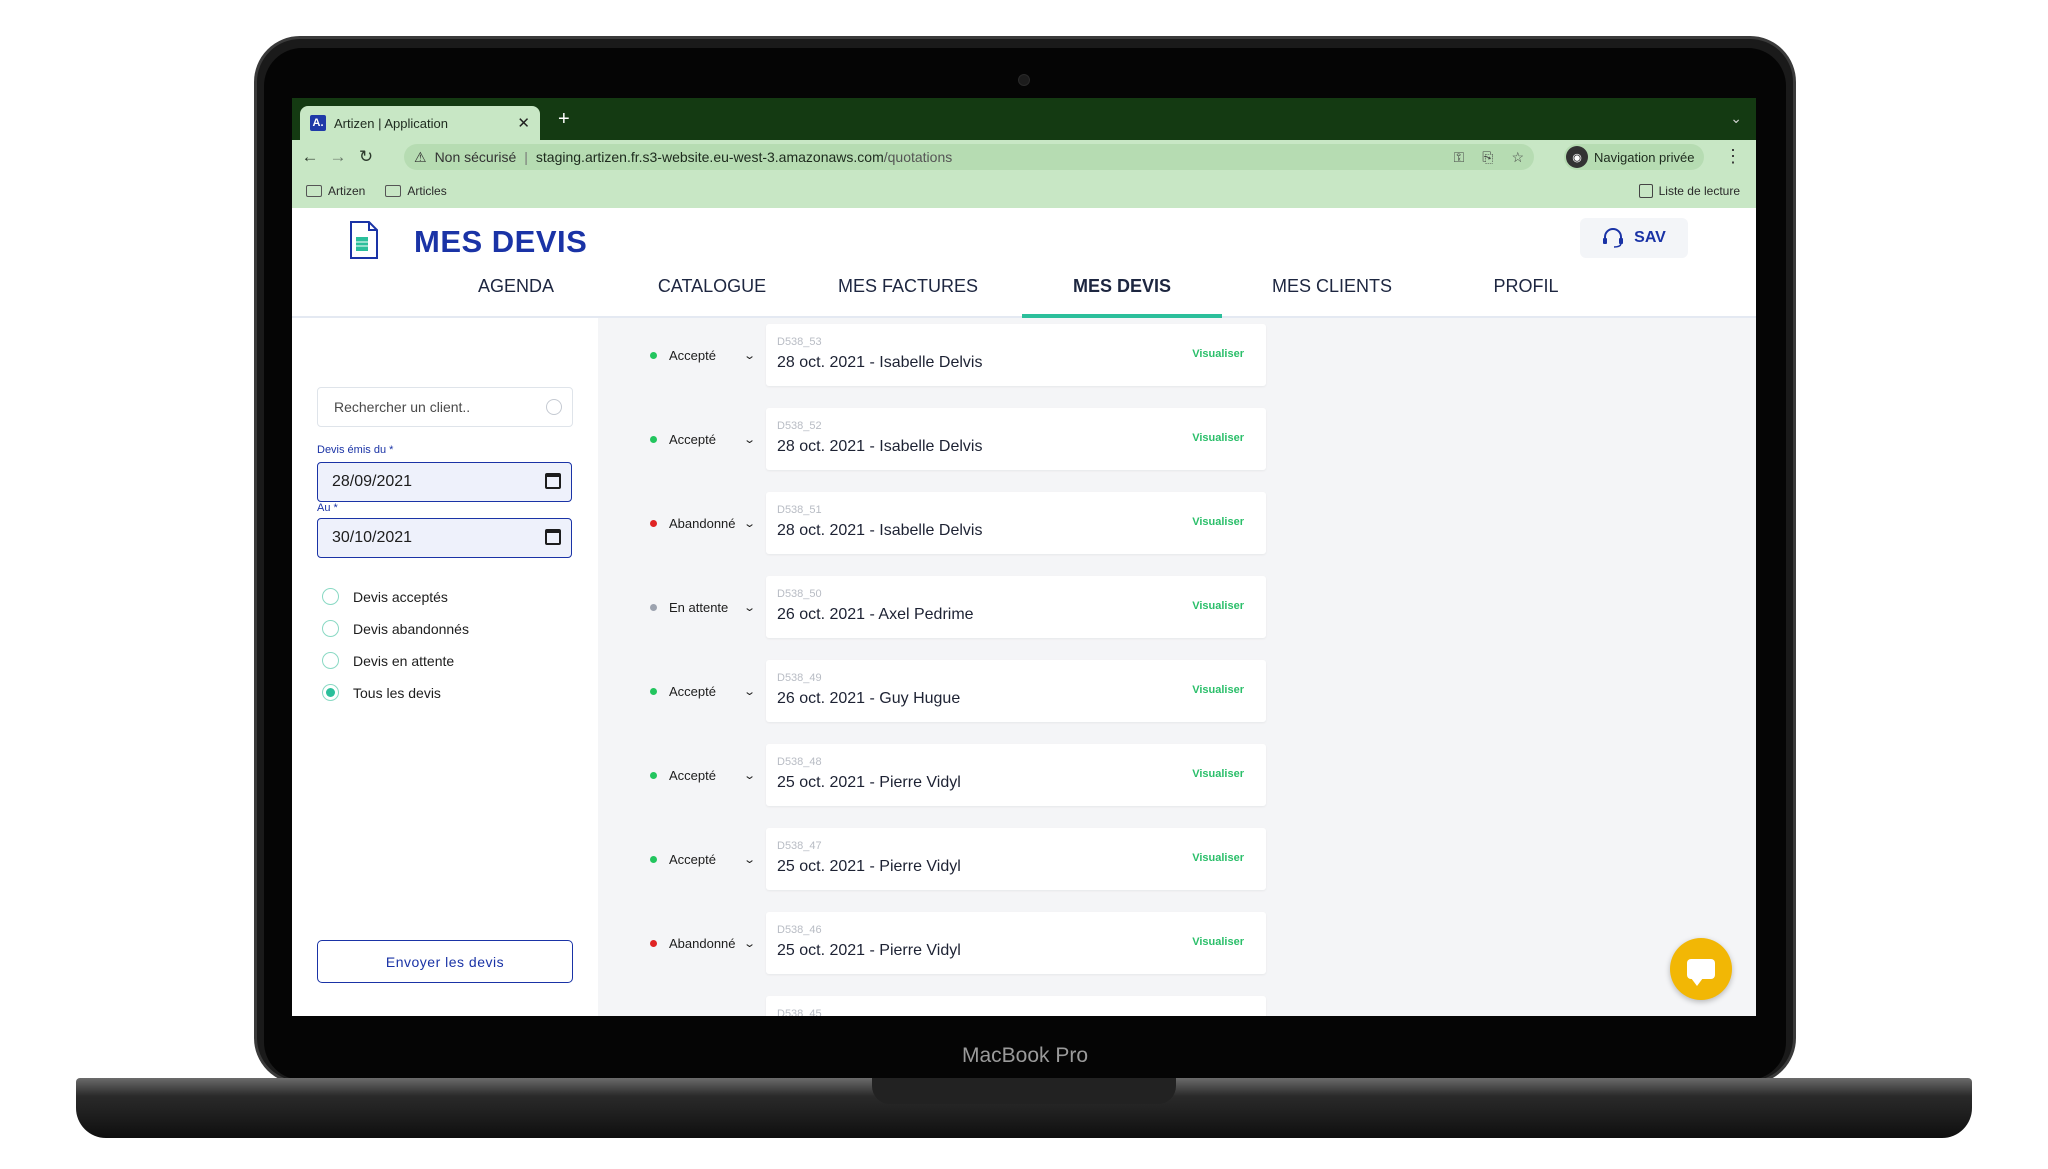 The height and width of the screenshot is (1169, 2048). Describe the element at coordinates (1016, 1006) in the screenshot. I see `quote-card: D538_45` at that location.